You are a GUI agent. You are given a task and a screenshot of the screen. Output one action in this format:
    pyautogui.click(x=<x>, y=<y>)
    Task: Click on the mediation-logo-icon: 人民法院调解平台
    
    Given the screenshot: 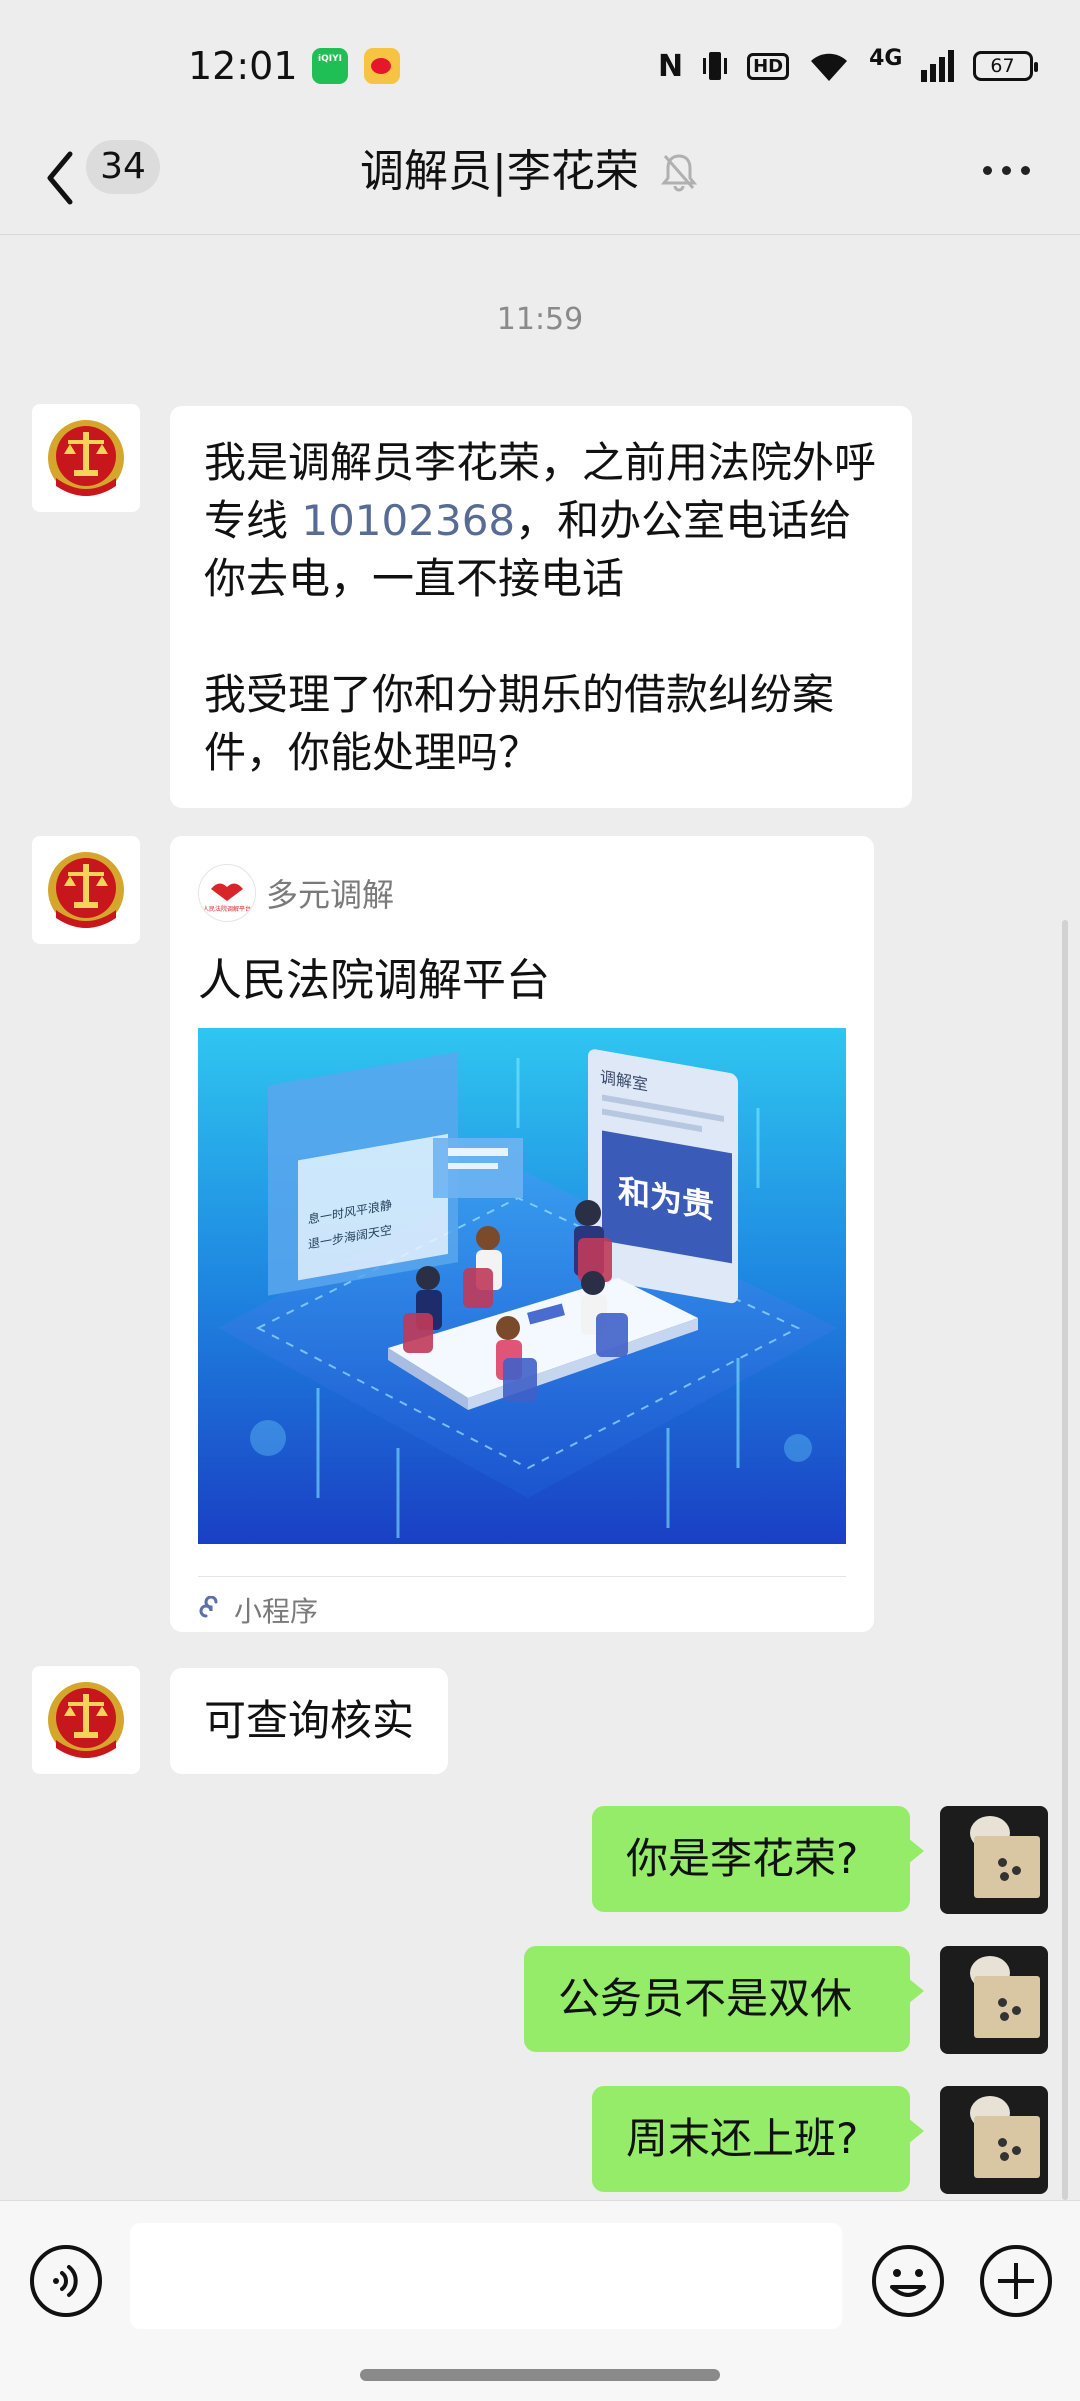 What is the action you would take?
    pyautogui.click(x=227, y=893)
    